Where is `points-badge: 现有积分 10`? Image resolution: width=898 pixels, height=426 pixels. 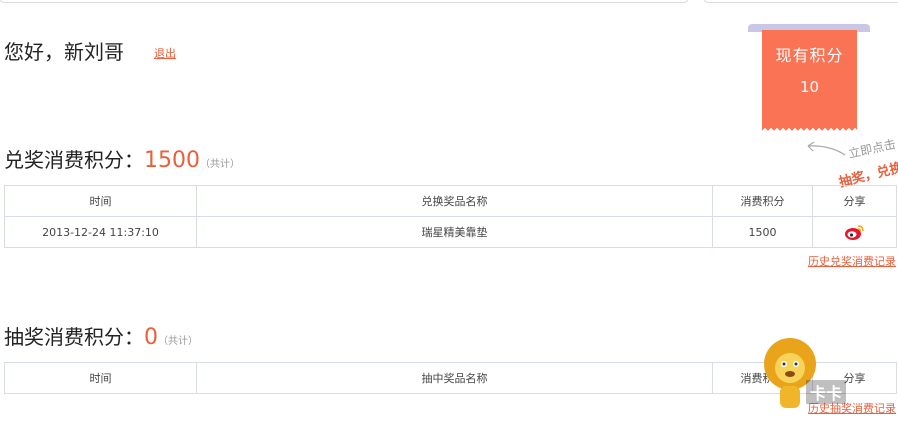 points-badge: 现有积分 10 is located at coordinates (809, 80).